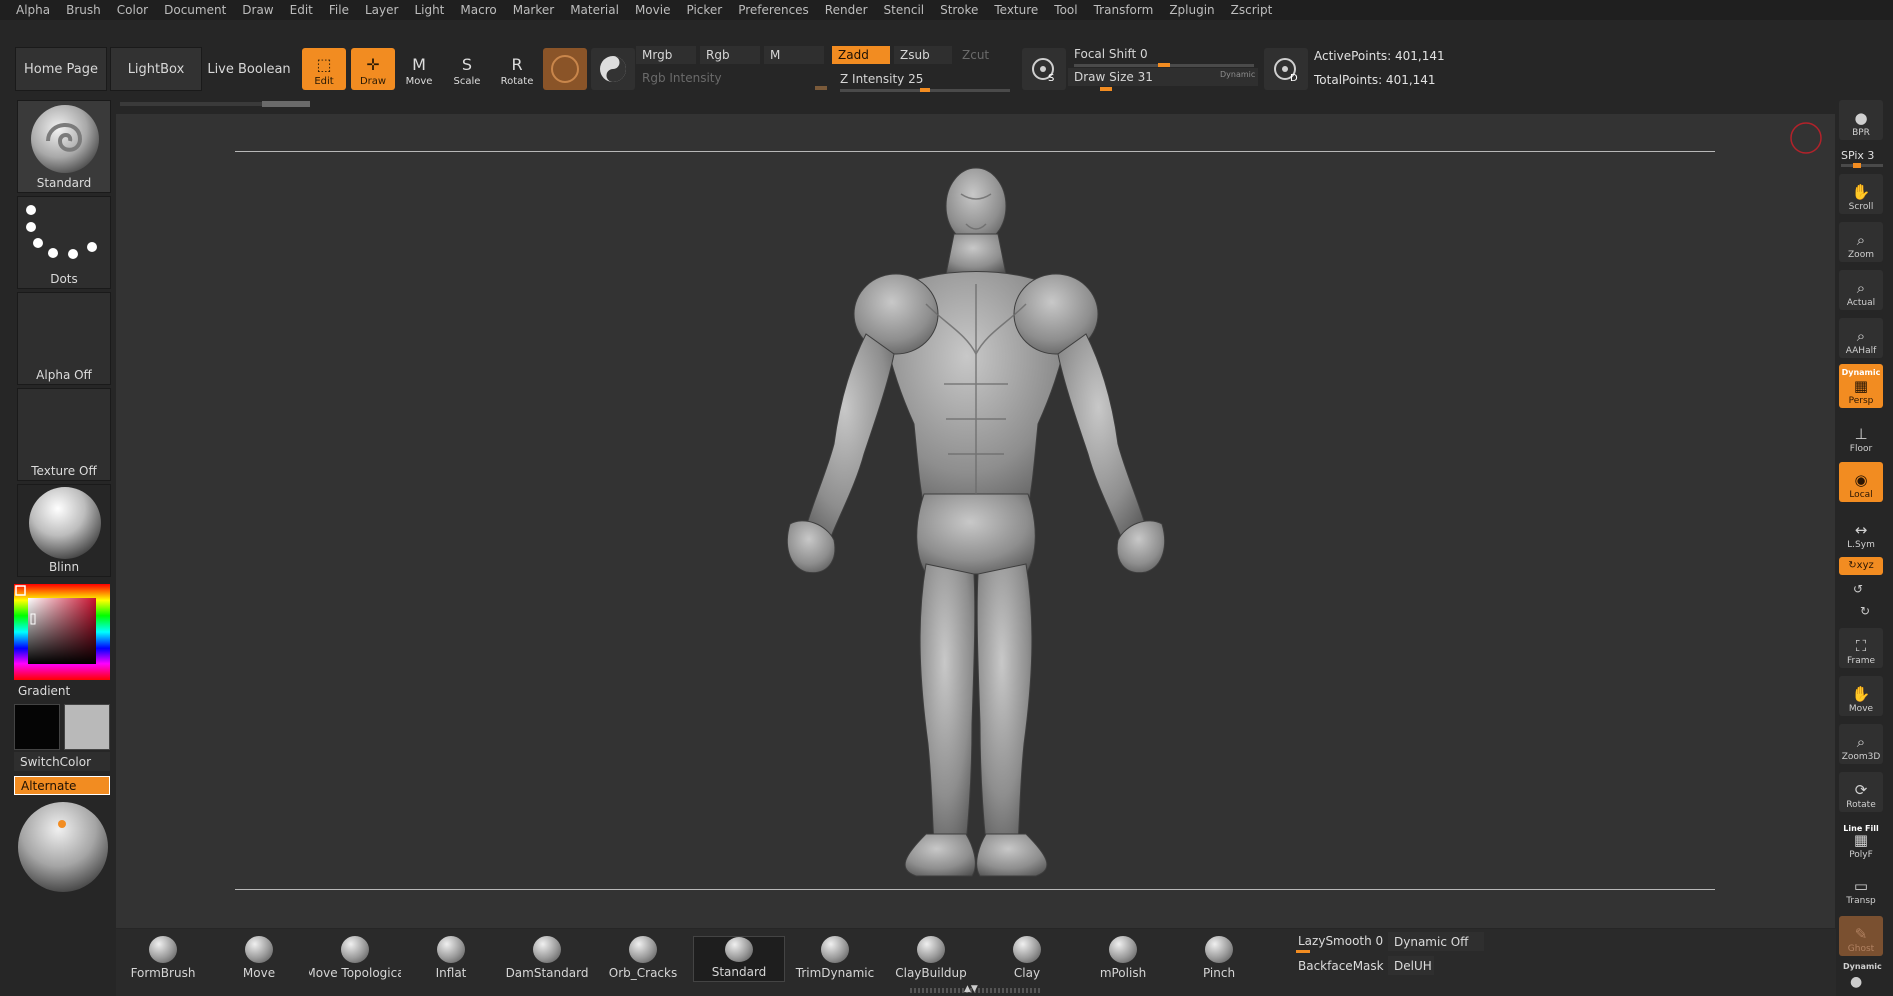 This screenshot has width=1893, height=996. Describe the element at coordinates (37, 727) in the screenshot. I see `primary-color-swatch` at that location.